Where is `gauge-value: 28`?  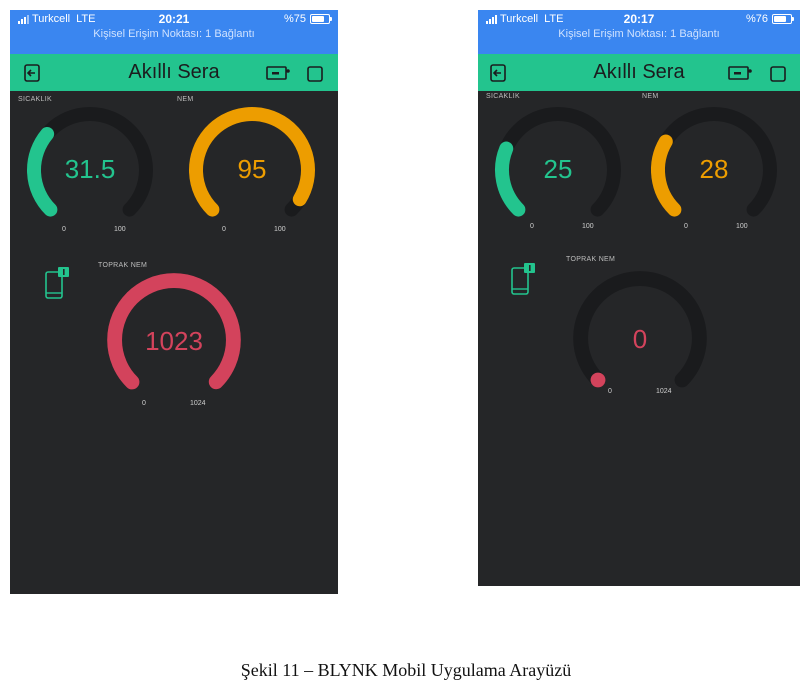
gauge-value: 28 is located at coordinates (714, 169).